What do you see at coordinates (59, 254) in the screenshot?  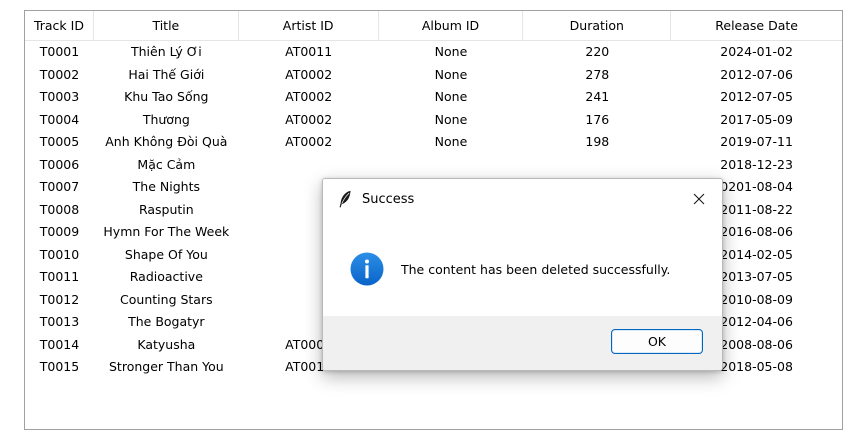 I see `cell-track-id: T0010` at bounding box center [59, 254].